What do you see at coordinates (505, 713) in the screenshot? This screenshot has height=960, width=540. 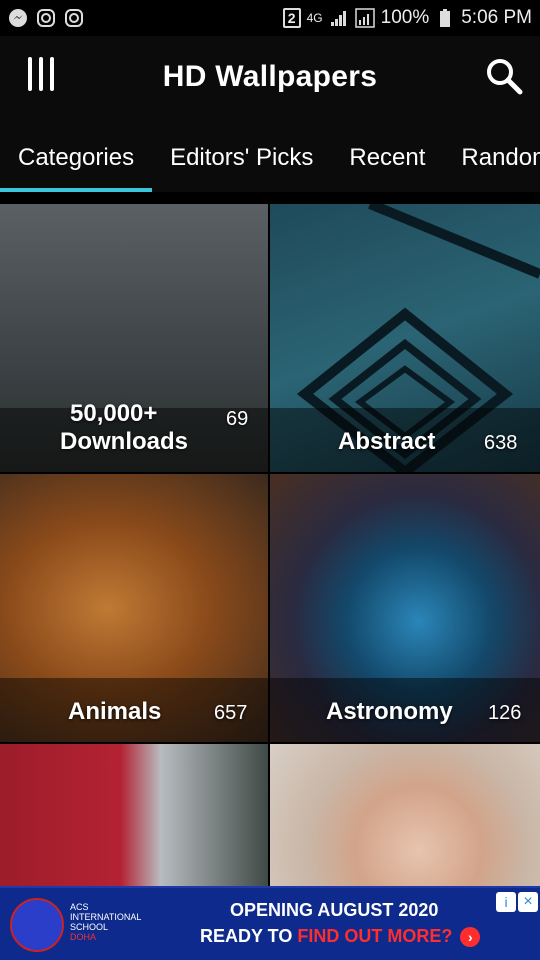 I see `category-count: 126` at bounding box center [505, 713].